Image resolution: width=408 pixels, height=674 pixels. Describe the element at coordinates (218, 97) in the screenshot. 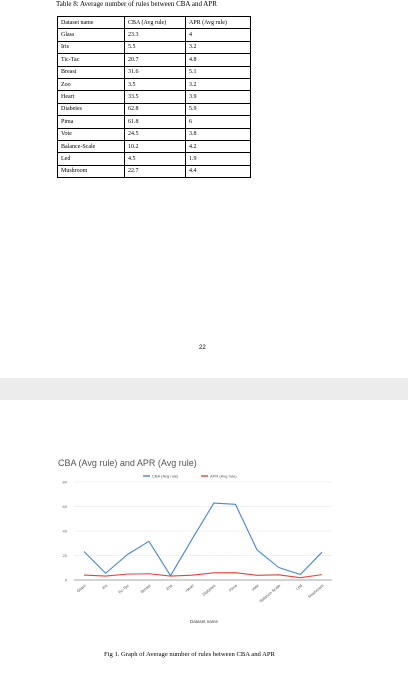

I see `cell-apr-value: 3.9` at that location.